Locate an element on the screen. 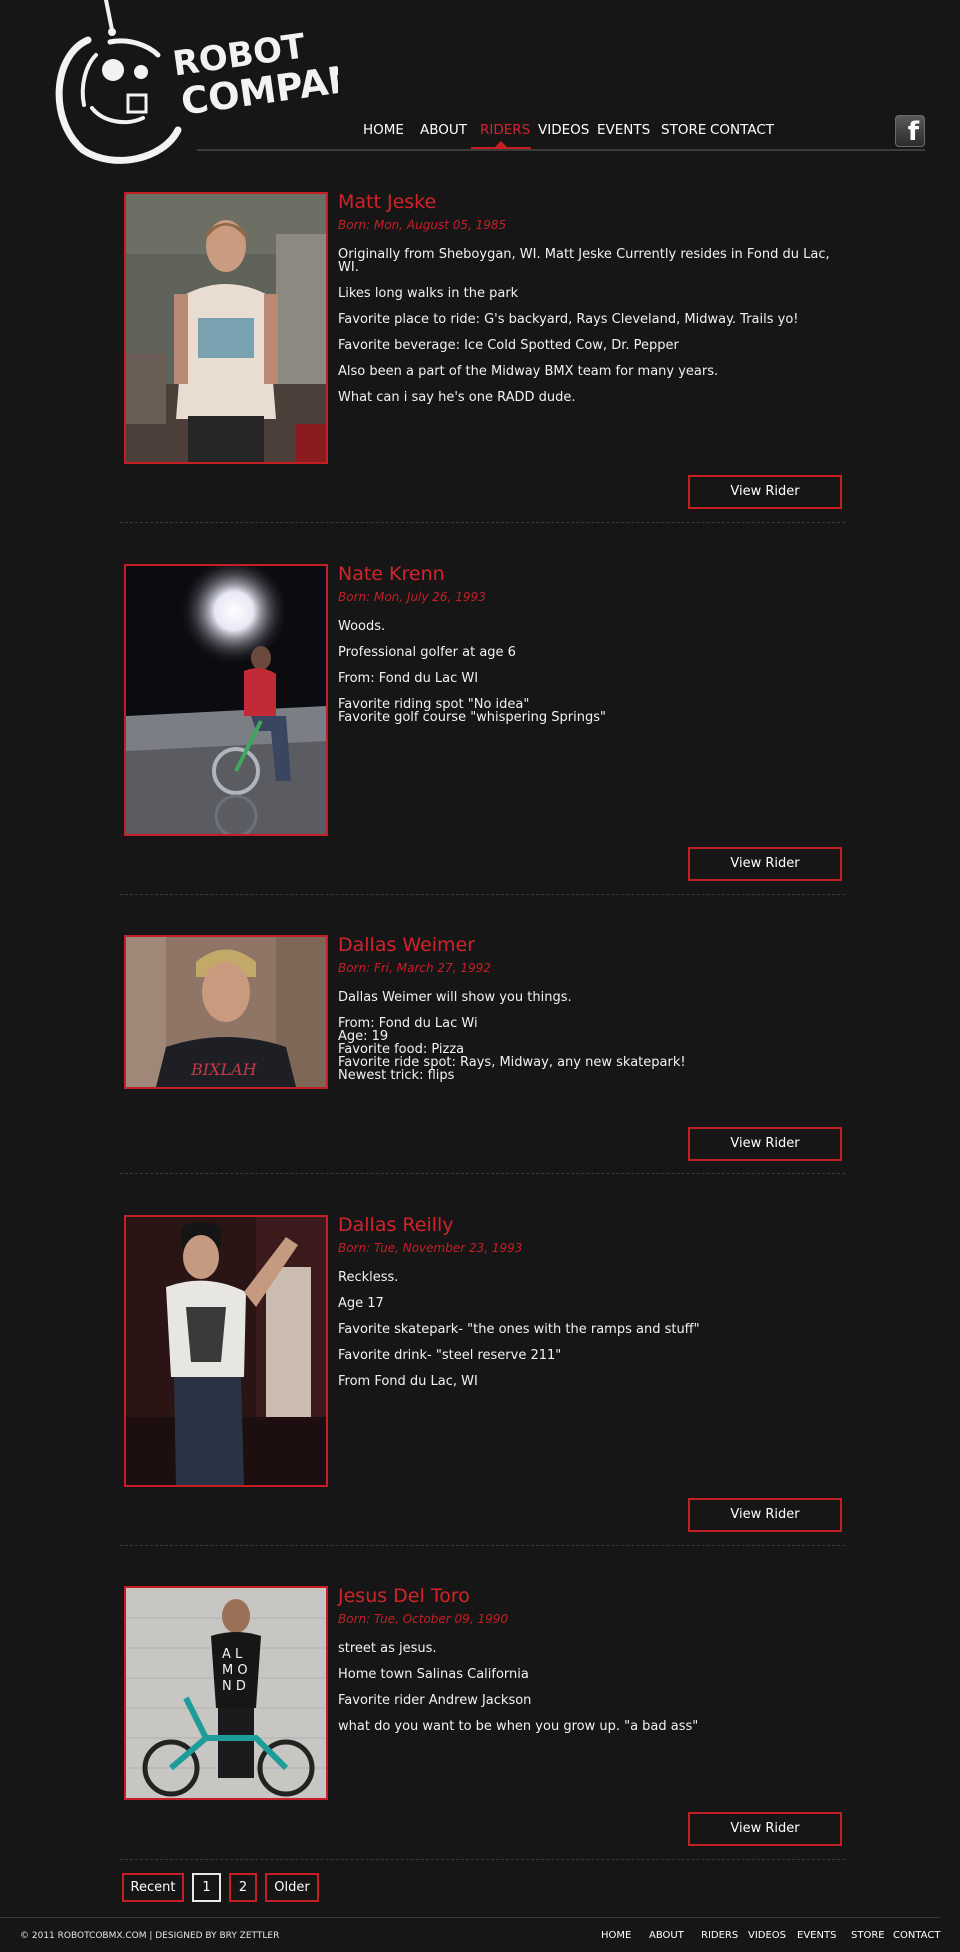 Image resolution: width=960 pixels, height=1952 pixels. bio-line: Likes long walks in the park is located at coordinates (428, 293).